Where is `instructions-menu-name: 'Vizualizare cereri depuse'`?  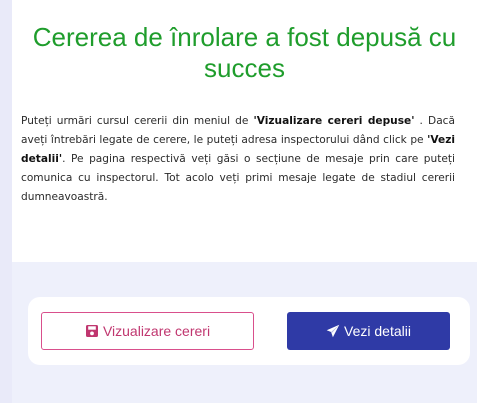 instructions-menu-name: 'Vizualizare cereri depuse' is located at coordinates (334, 121).